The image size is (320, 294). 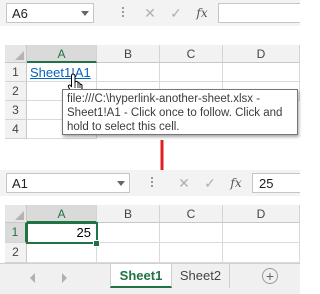 What do you see at coordinates (276, 183) in the screenshot?
I see `bottom-formula-input: 25` at bounding box center [276, 183].